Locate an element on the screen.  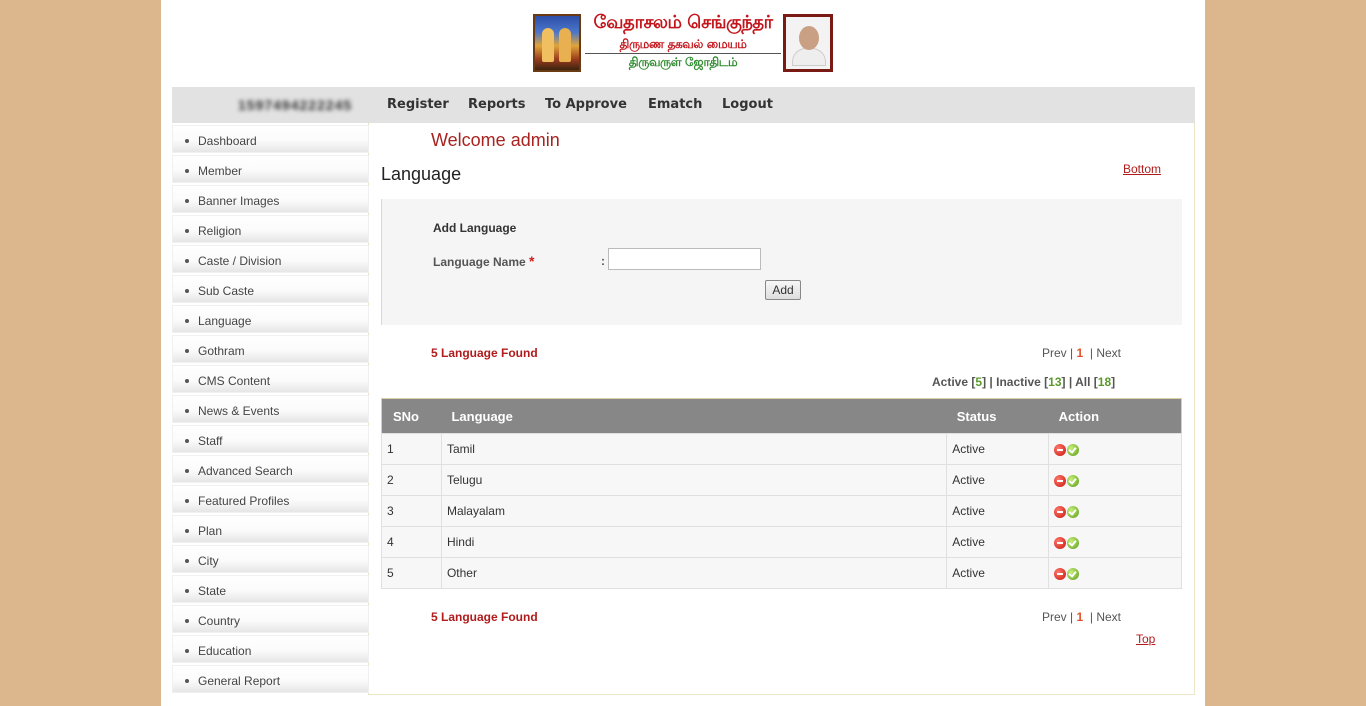
sidebar-item-label: Gothram is located at coordinates (221, 351).